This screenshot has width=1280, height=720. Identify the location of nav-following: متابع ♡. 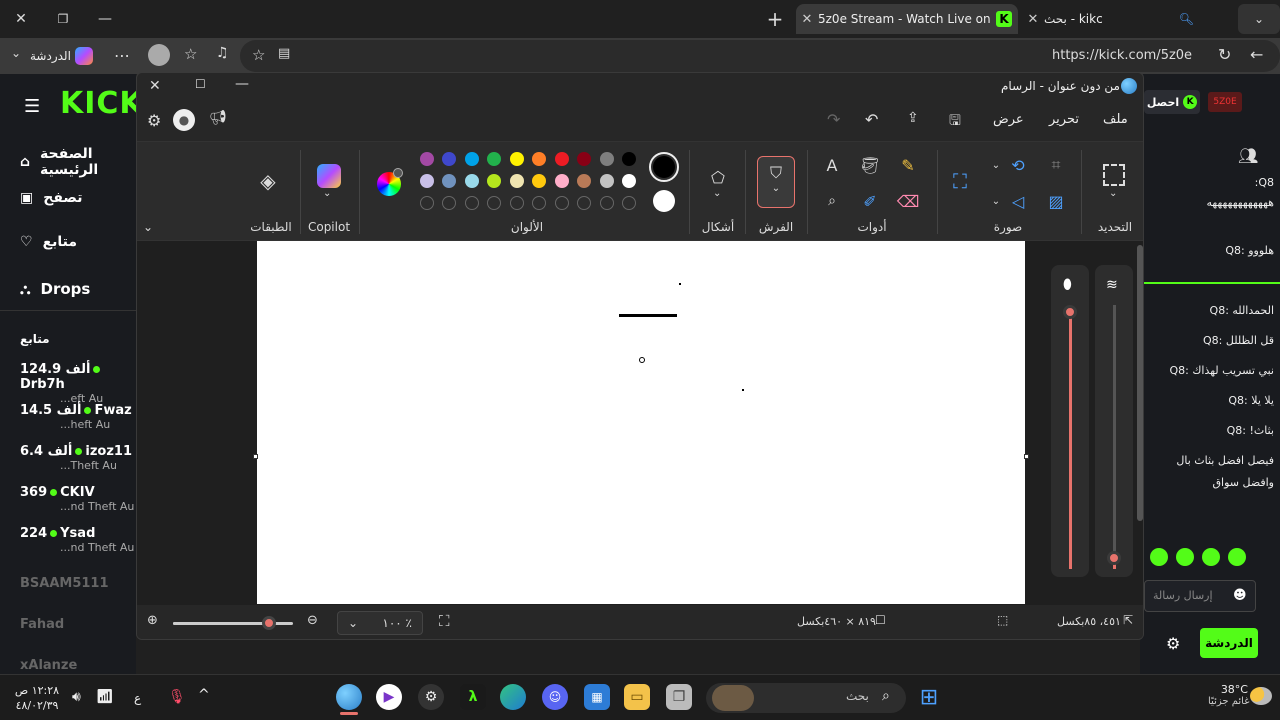
(78, 242).